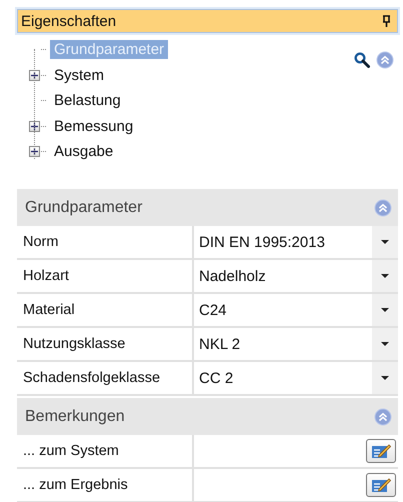 Image resolution: width=403 pixels, height=502 pixels. Describe the element at coordinates (68, 21) in the screenshot. I see `panel-title: Eigenschaften` at that location.